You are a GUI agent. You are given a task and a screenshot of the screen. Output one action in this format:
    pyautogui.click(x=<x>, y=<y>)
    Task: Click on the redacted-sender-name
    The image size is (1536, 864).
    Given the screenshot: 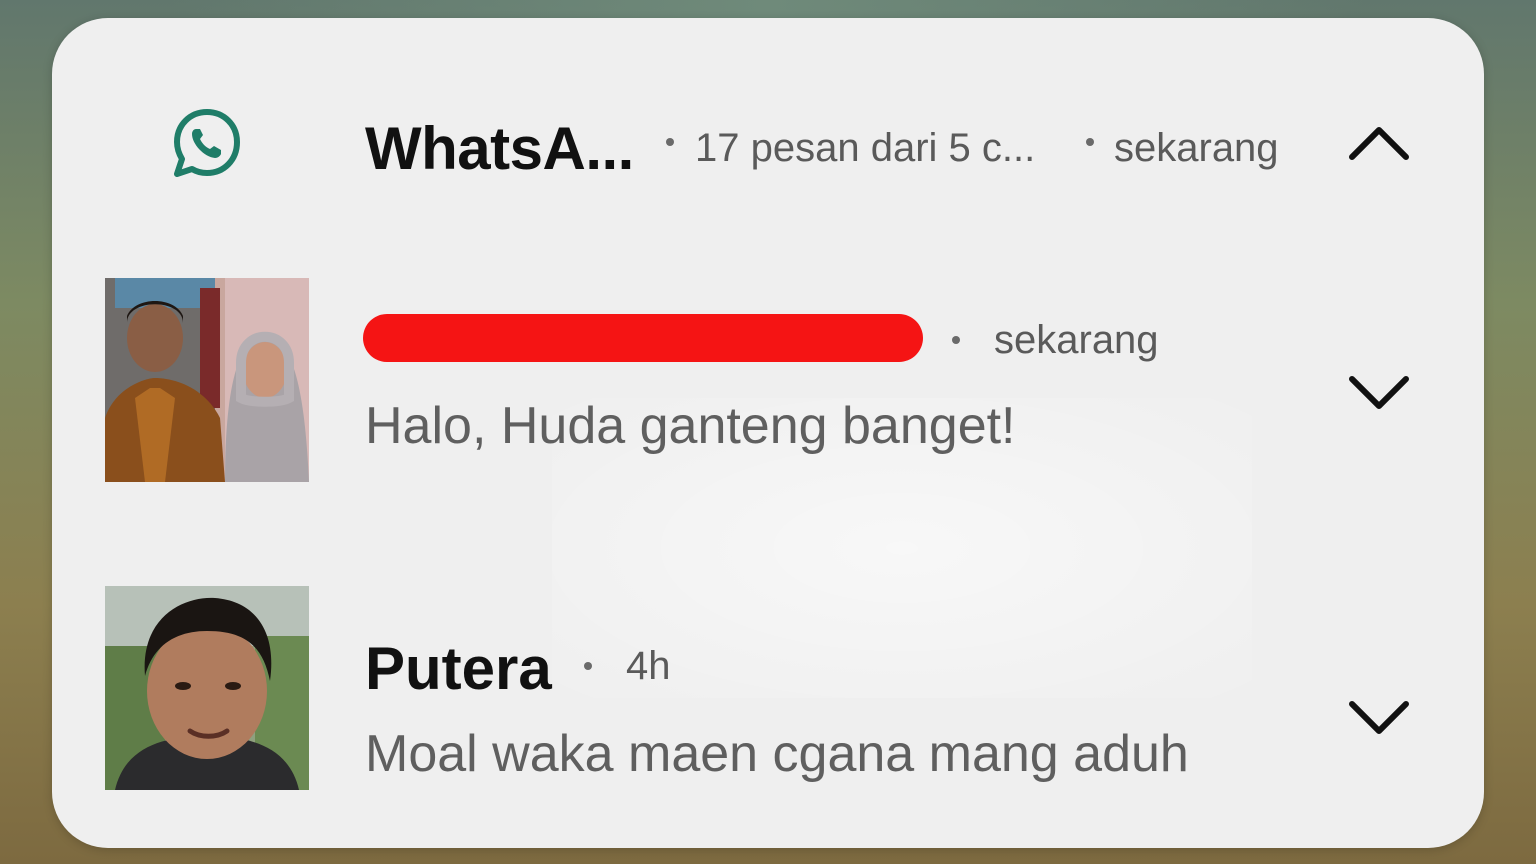 What is the action you would take?
    pyautogui.click(x=643, y=338)
    